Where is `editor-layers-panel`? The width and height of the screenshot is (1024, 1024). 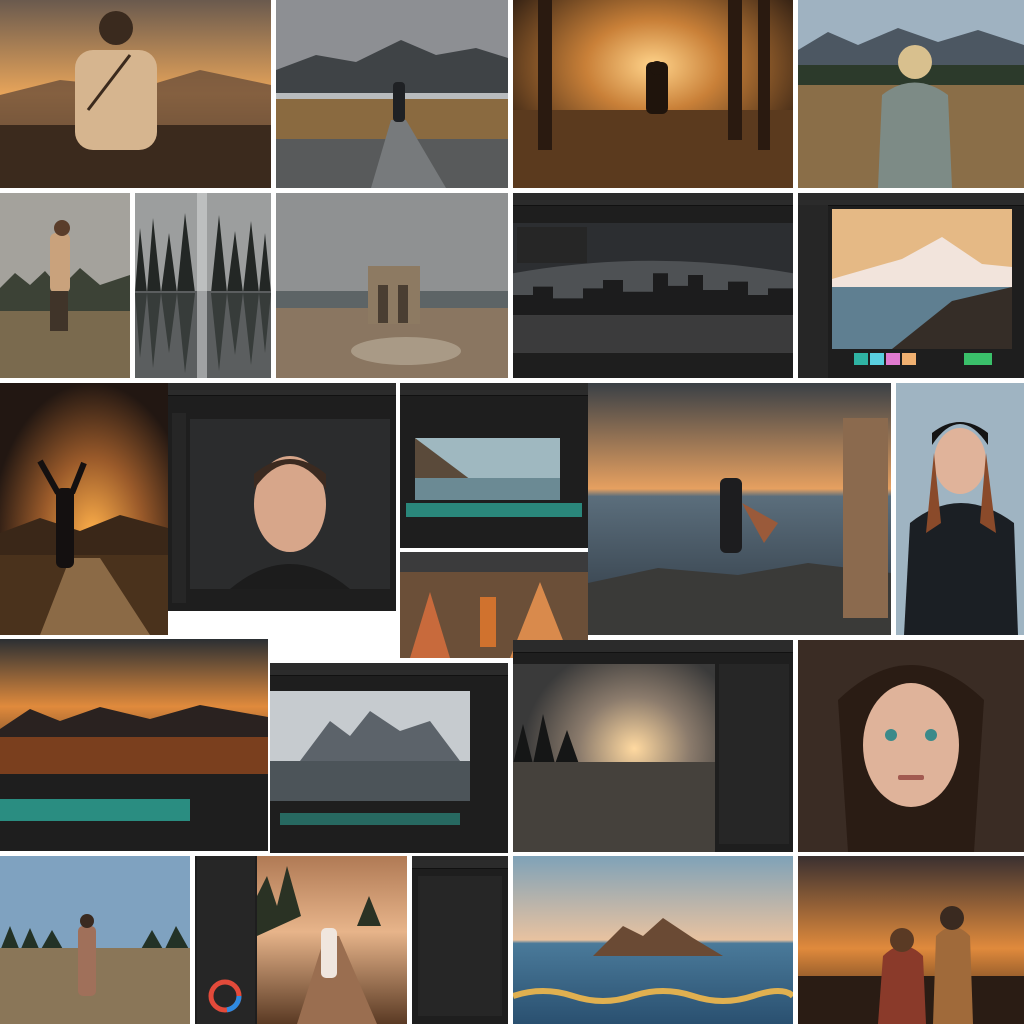
editor-layers-panel is located at coordinates (552, 245).